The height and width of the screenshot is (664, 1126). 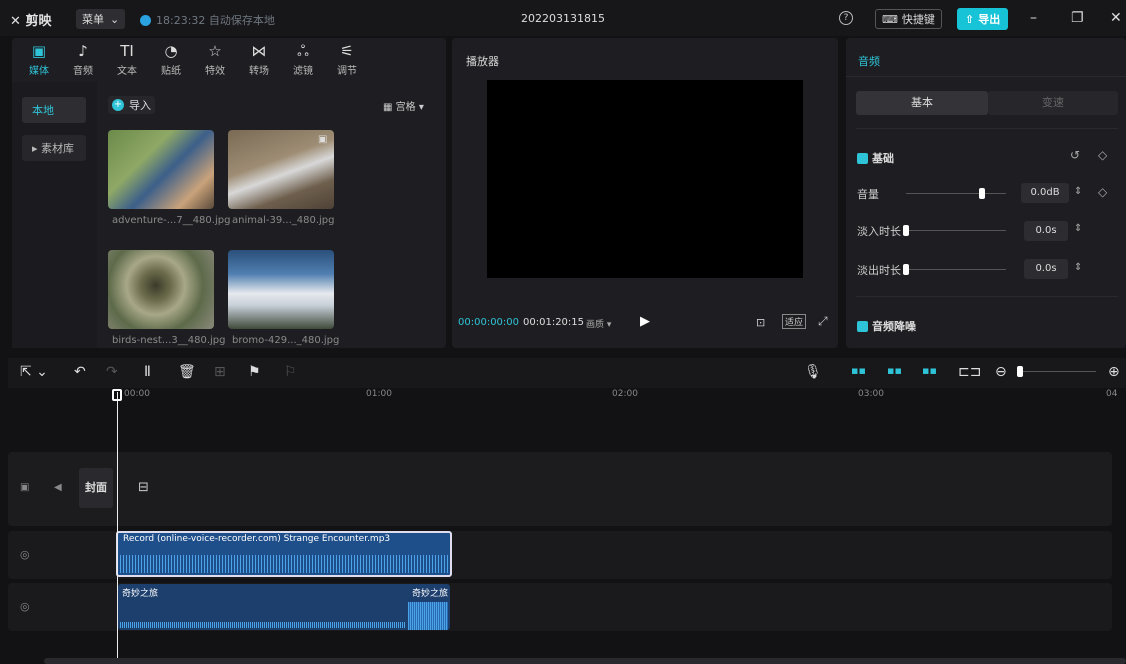 What do you see at coordinates (254, 372) in the screenshot?
I see `marker-icon: ⚑` at bounding box center [254, 372].